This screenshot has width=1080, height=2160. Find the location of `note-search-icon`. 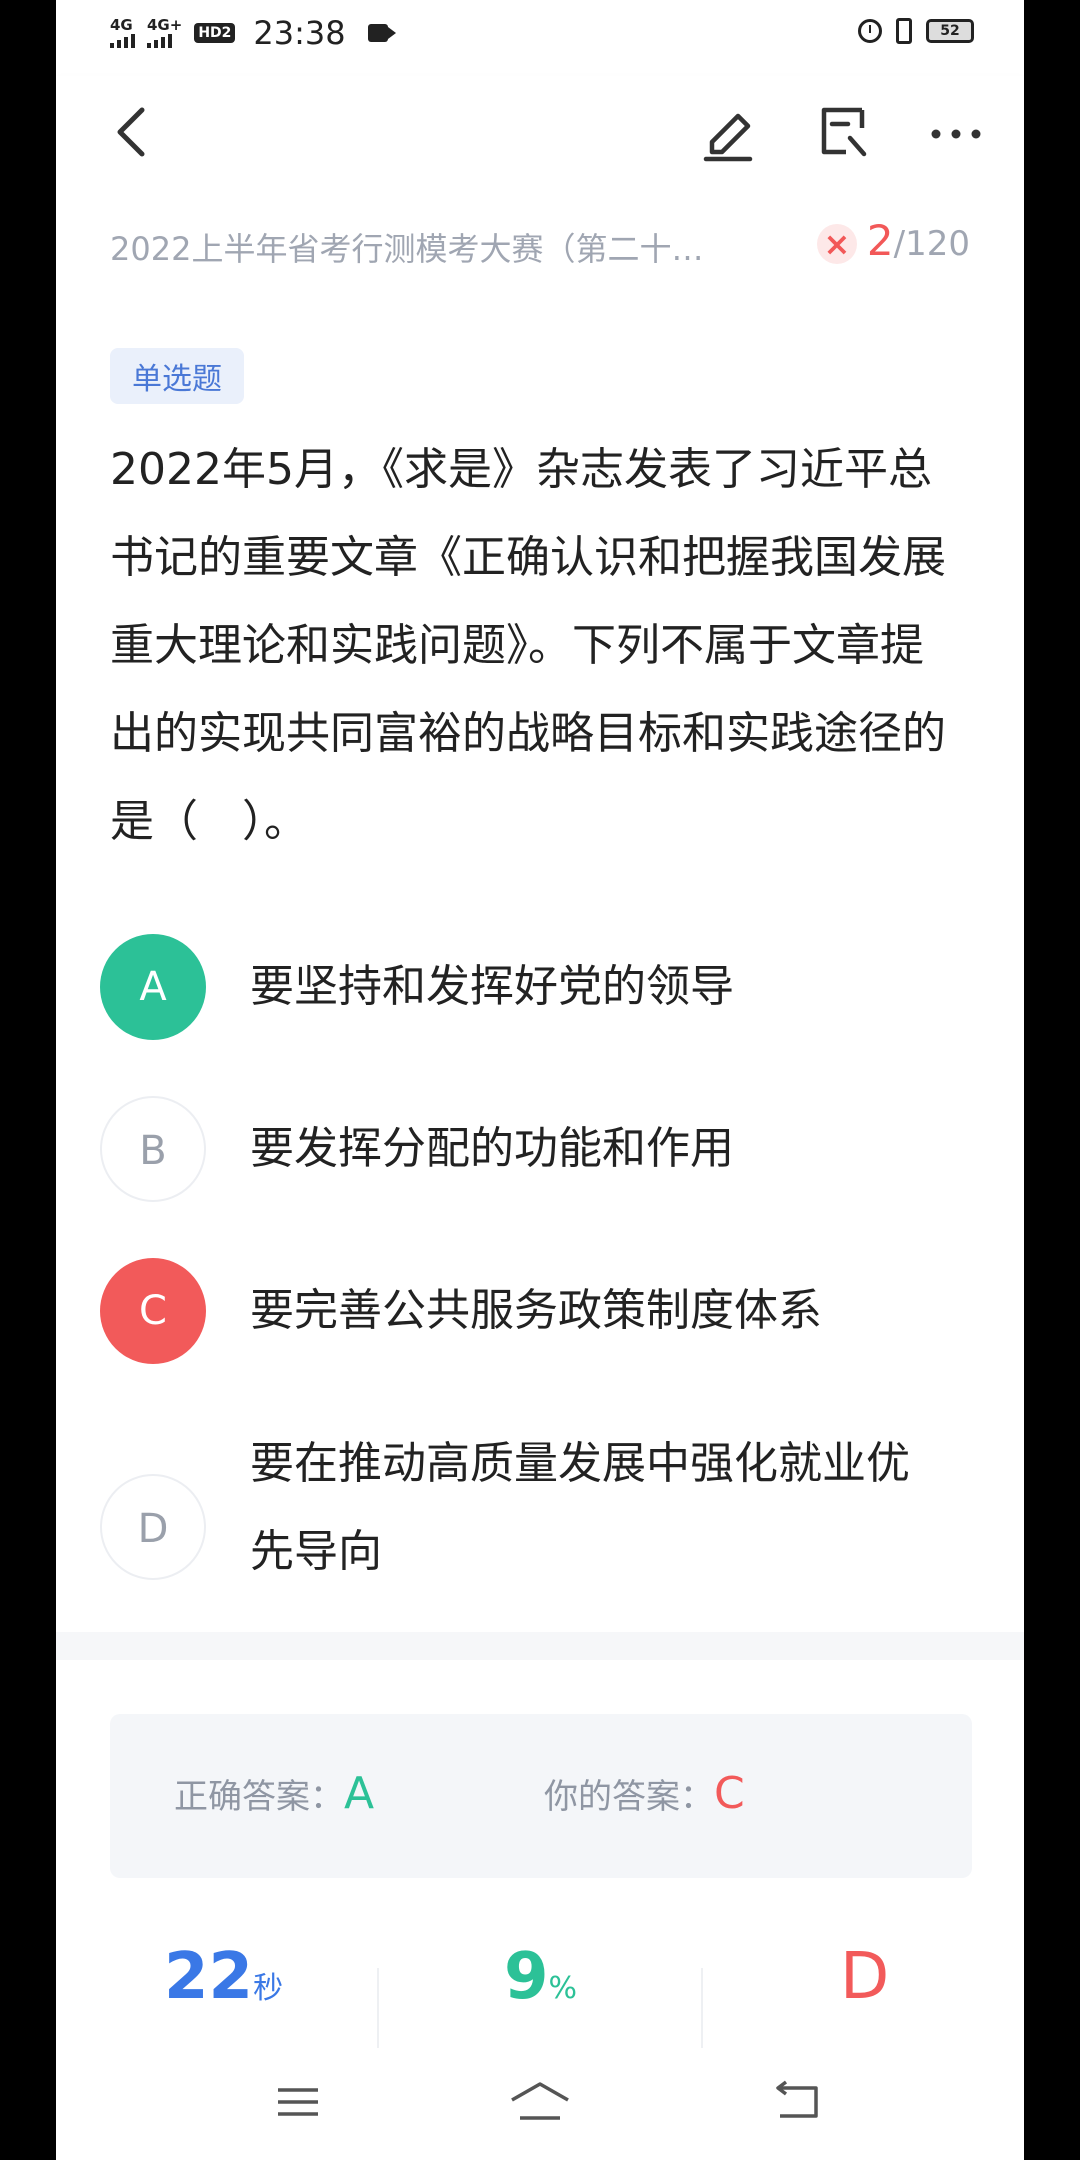

note-search-icon is located at coordinates (844, 132).